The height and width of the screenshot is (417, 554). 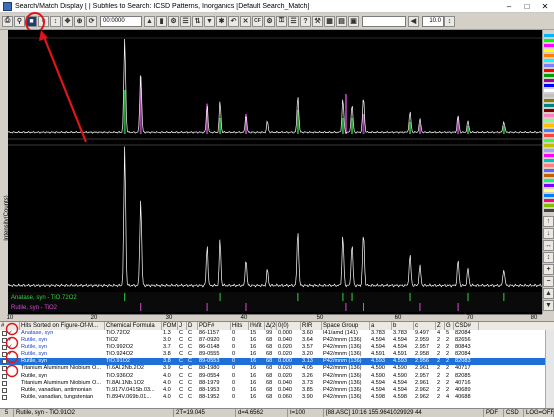 I want to click on status-csd: CSD, so click(x=514, y=413).